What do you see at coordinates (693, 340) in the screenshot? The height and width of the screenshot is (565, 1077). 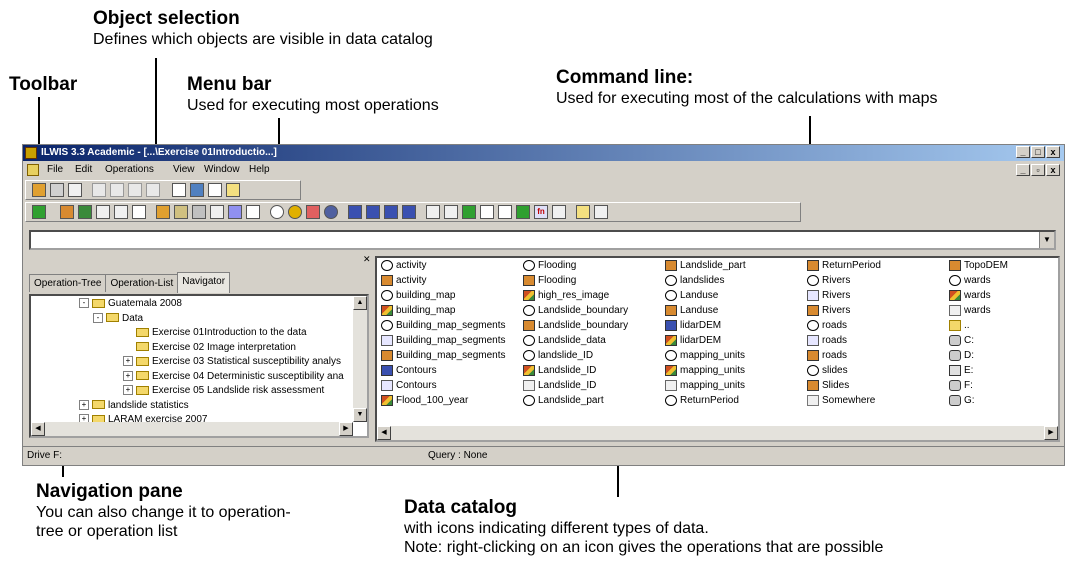 I see `catalog-item: lidarDEM` at bounding box center [693, 340].